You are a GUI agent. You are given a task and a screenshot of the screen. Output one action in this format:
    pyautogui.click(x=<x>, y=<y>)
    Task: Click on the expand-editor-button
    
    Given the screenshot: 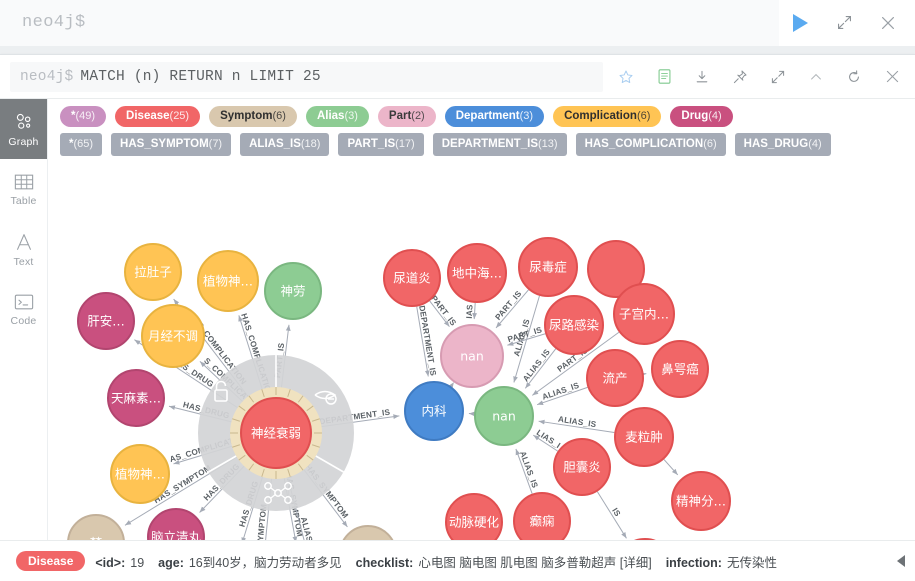 What is the action you would take?
    pyautogui.click(x=844, y=23)
    